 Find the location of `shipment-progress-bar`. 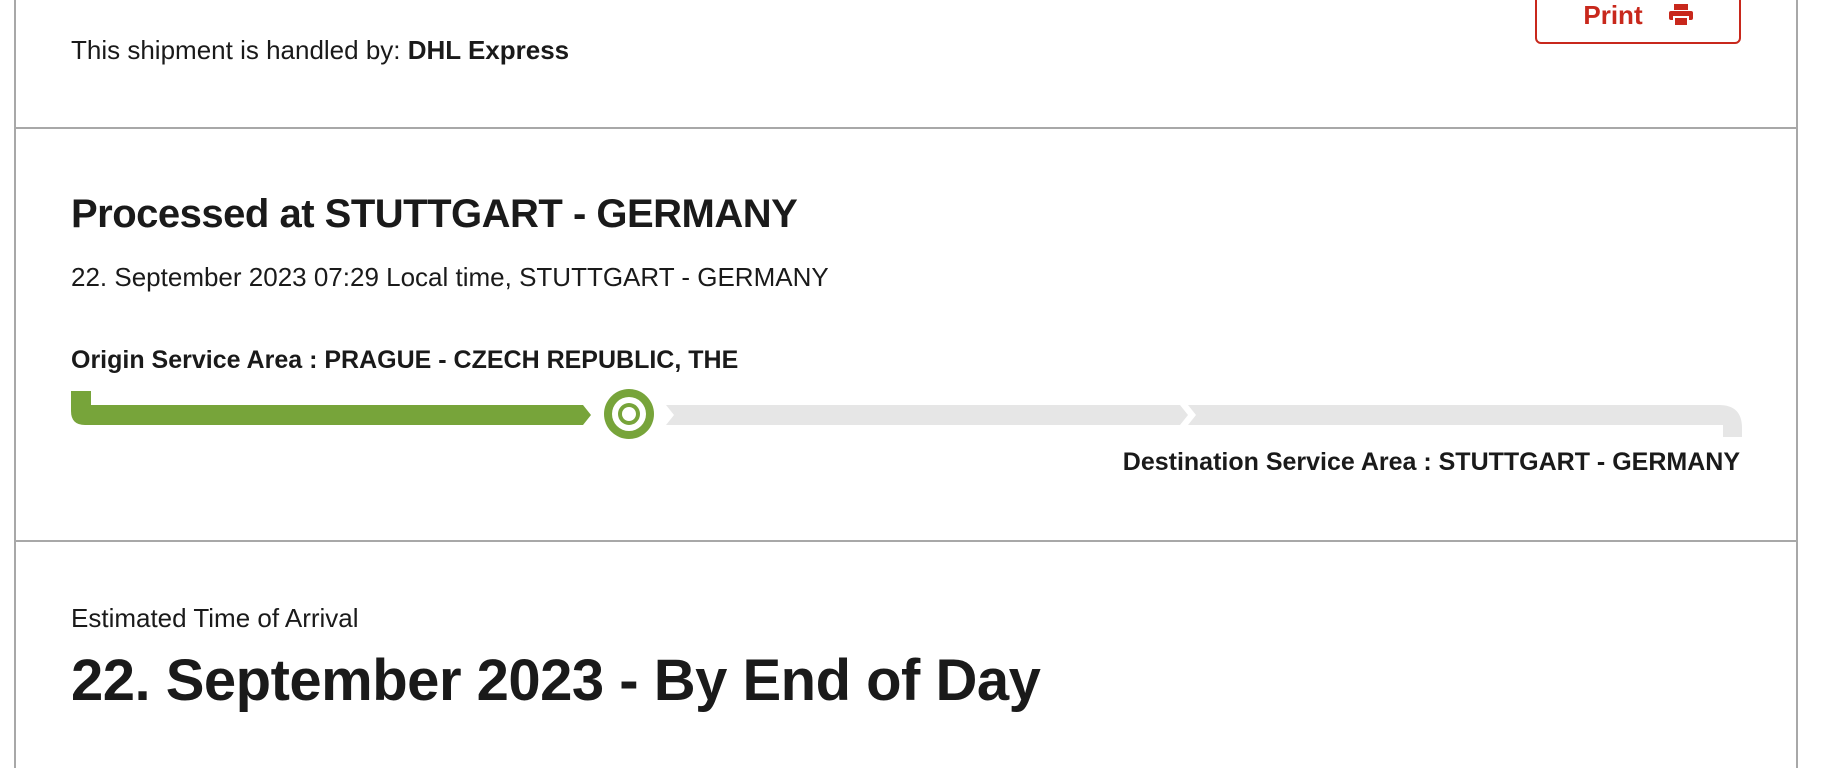

shipment-progress-bar is located at coordinates (906, 414).